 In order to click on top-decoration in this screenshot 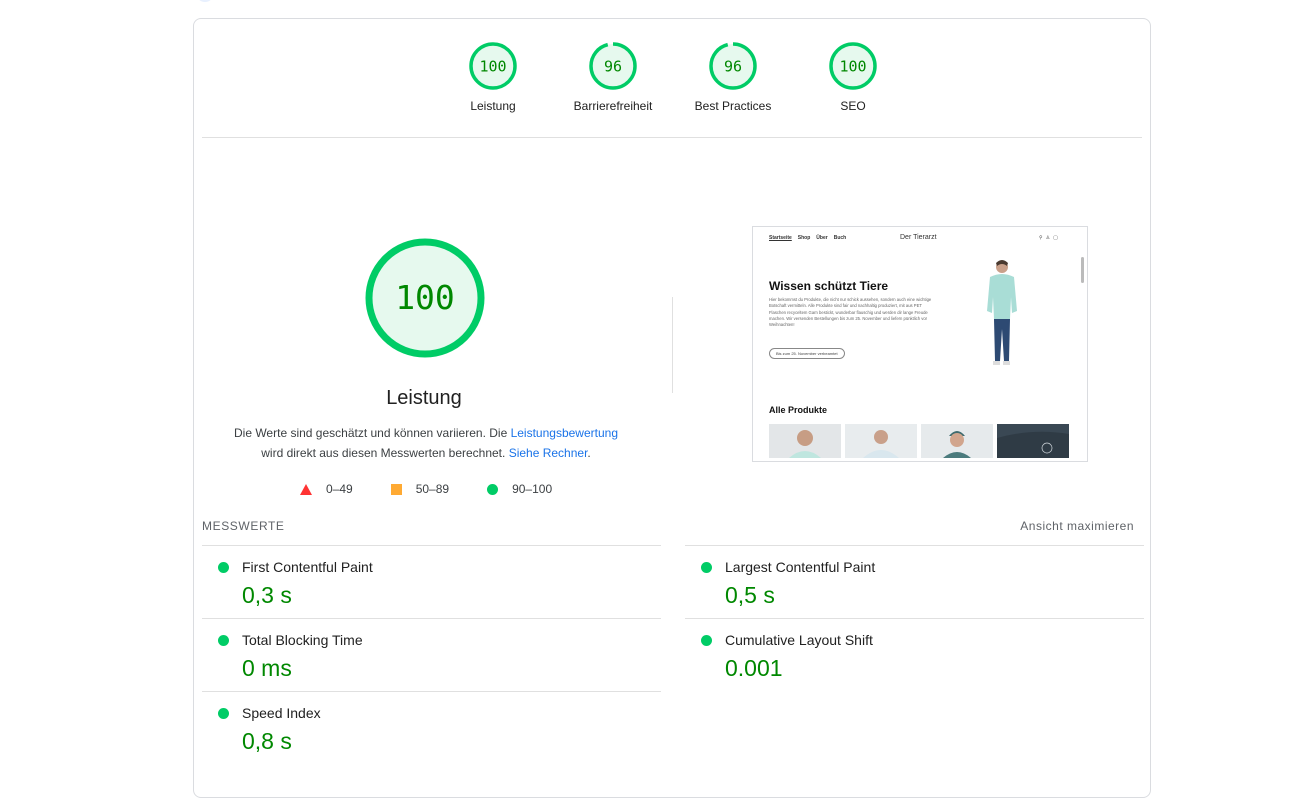, I will do `click(205, 1)`.